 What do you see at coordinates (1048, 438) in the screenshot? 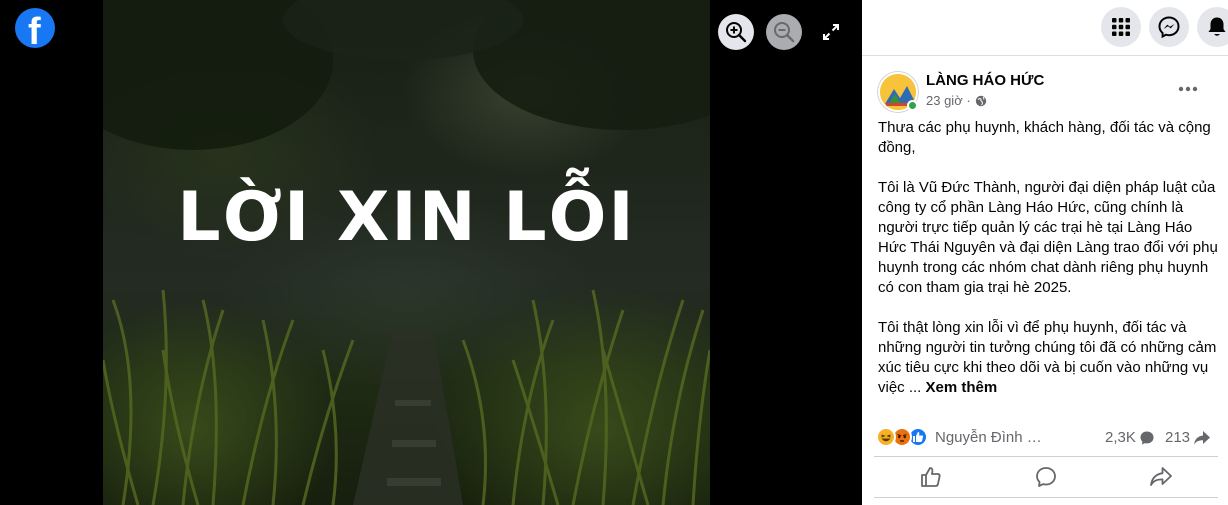
I see `reaction-summary: Nguyễn Đình và những người khác 2,3K 213` at bounding box center [1048, 438].